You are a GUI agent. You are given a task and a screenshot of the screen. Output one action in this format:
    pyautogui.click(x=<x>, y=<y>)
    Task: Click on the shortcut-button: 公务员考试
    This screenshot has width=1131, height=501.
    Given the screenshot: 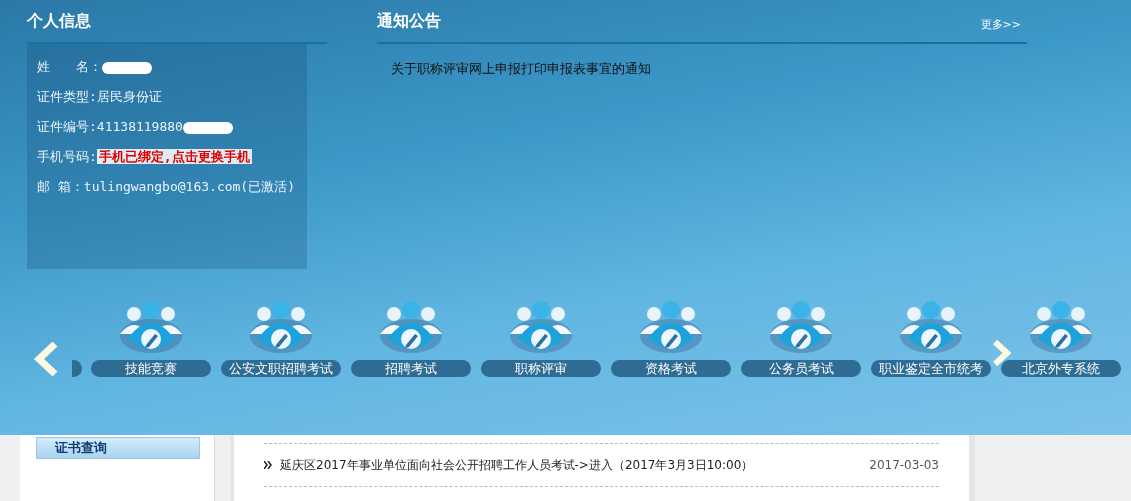 What is the action you would take?
    pyautogui.click(x=801, y=368)
    